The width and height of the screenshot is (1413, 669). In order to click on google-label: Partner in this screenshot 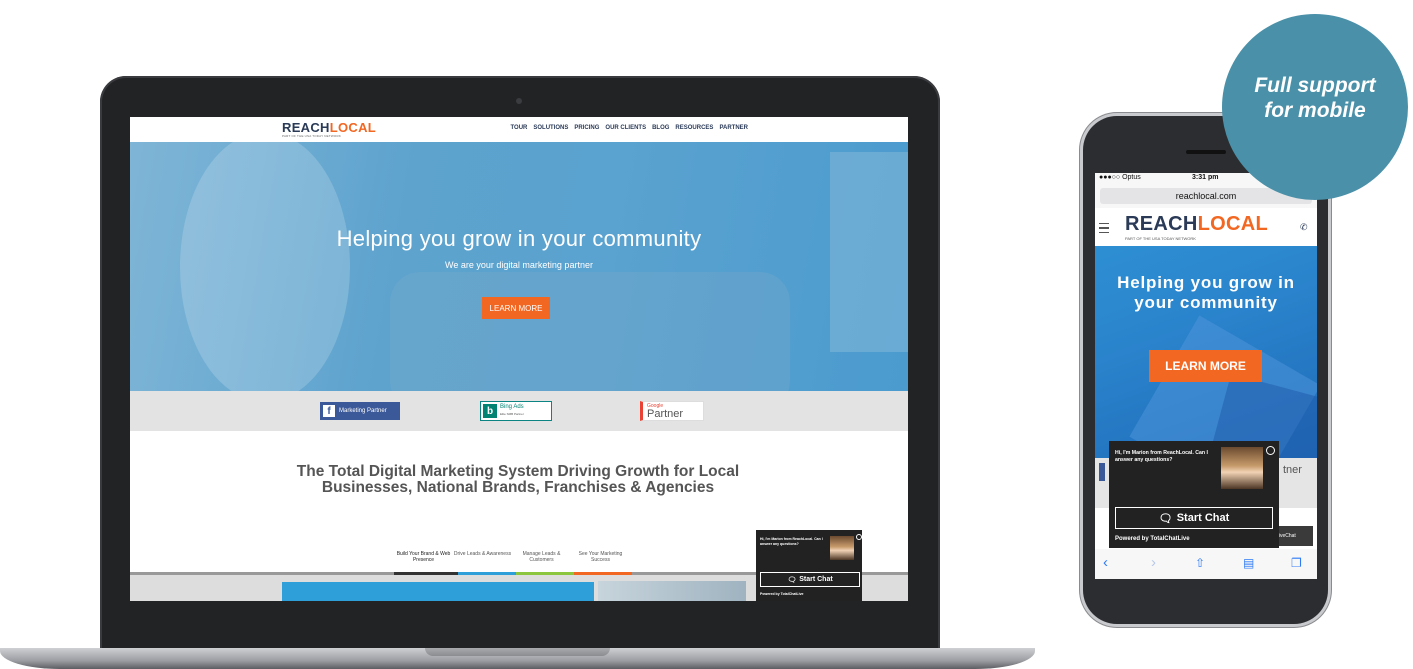, I will do `click(665, 414)`.